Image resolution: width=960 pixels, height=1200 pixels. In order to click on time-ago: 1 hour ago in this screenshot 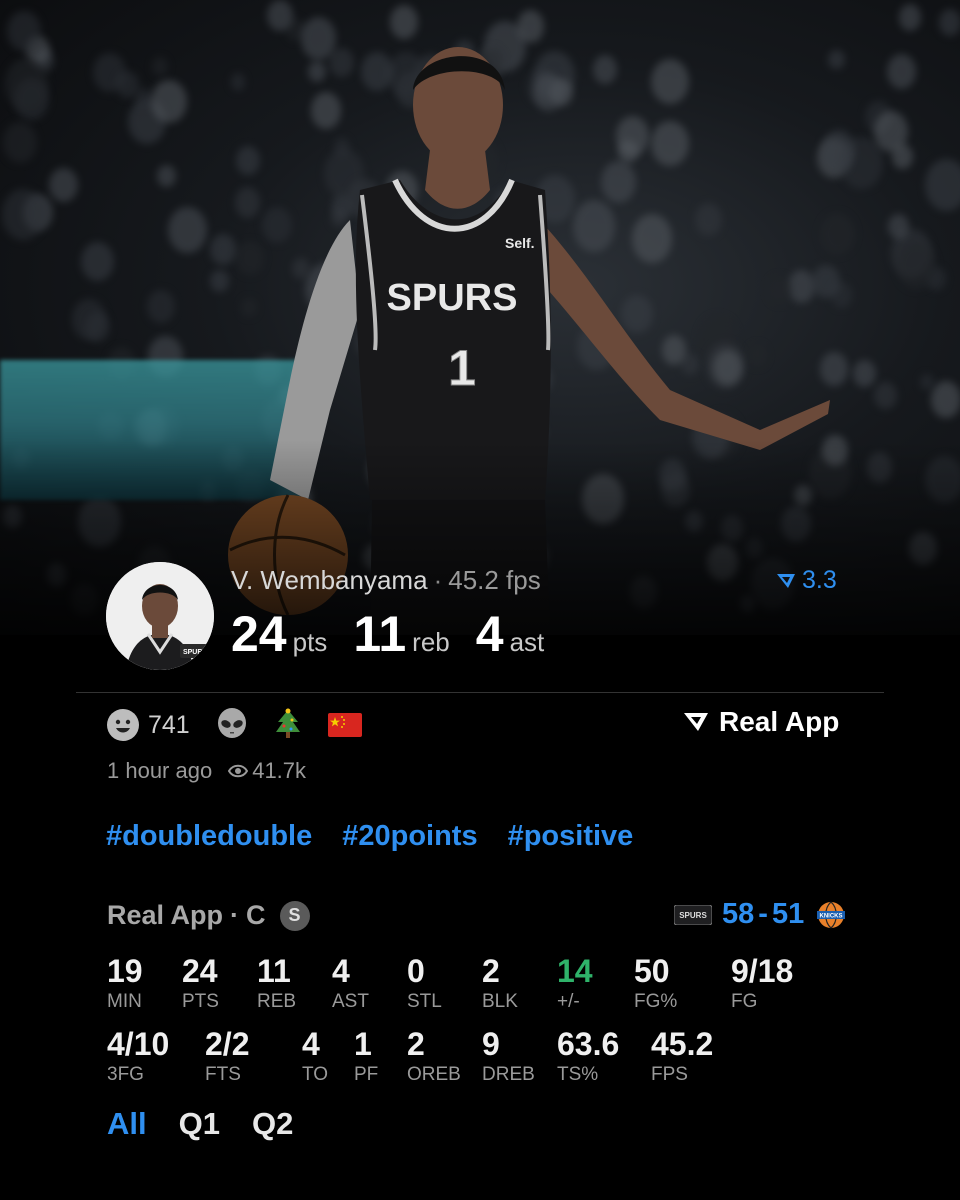, I will do `click(160, 770)`.